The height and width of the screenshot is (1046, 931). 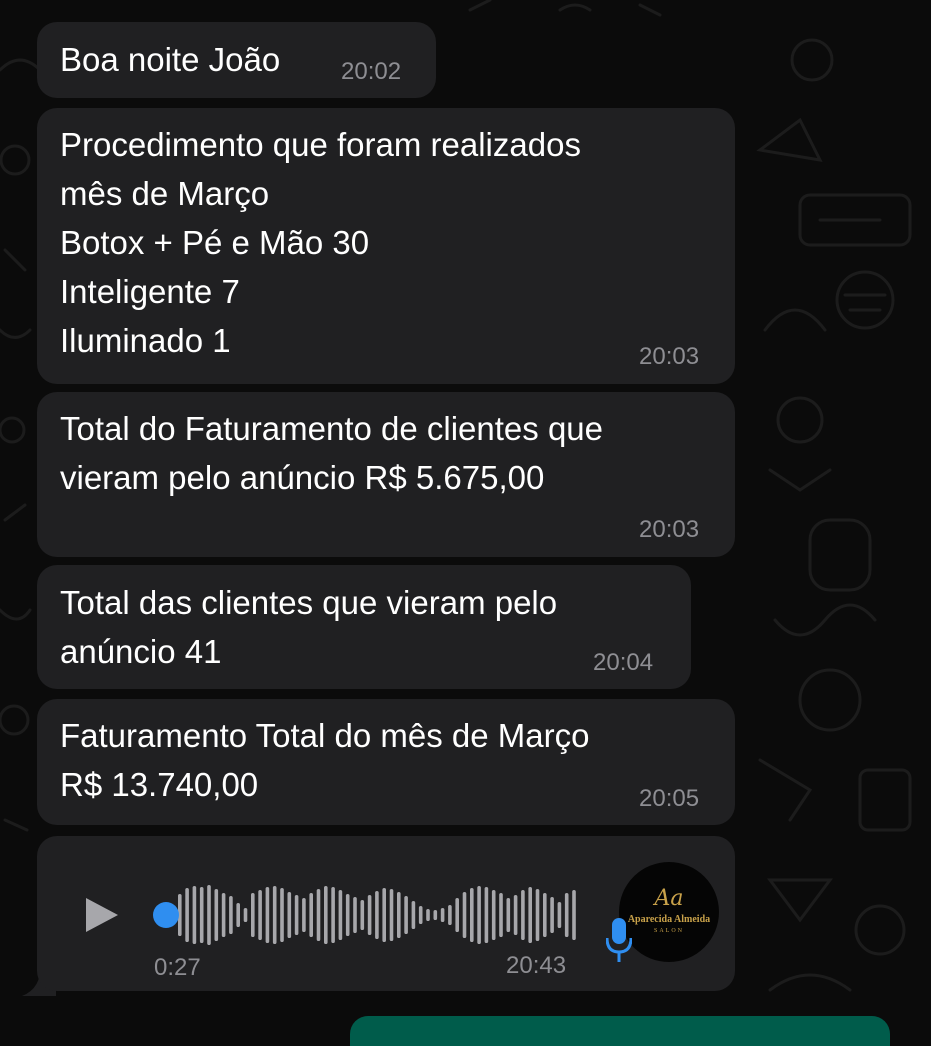 I want to click on avatar-logo-monogram: Aa, so click(x=669, y=898).